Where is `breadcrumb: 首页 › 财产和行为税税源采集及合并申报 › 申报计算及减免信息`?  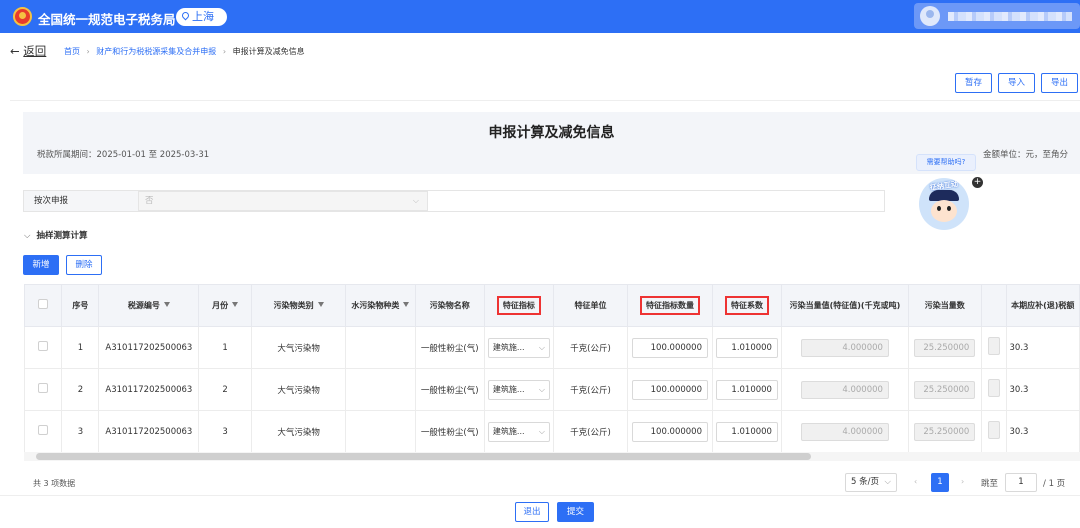
breadcrumb: 首页 › 财产和行为税税源采集及合并申报 › 申报计算及减免信息 is located at coordinates (184, 51).